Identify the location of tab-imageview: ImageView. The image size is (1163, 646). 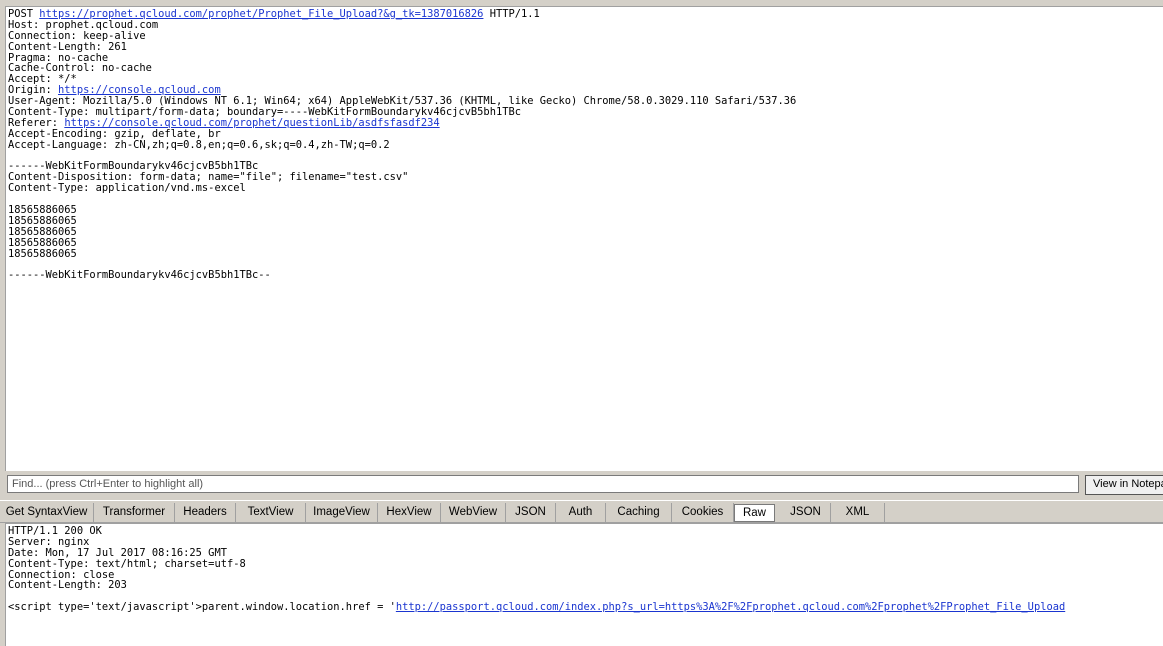
(342, 512).